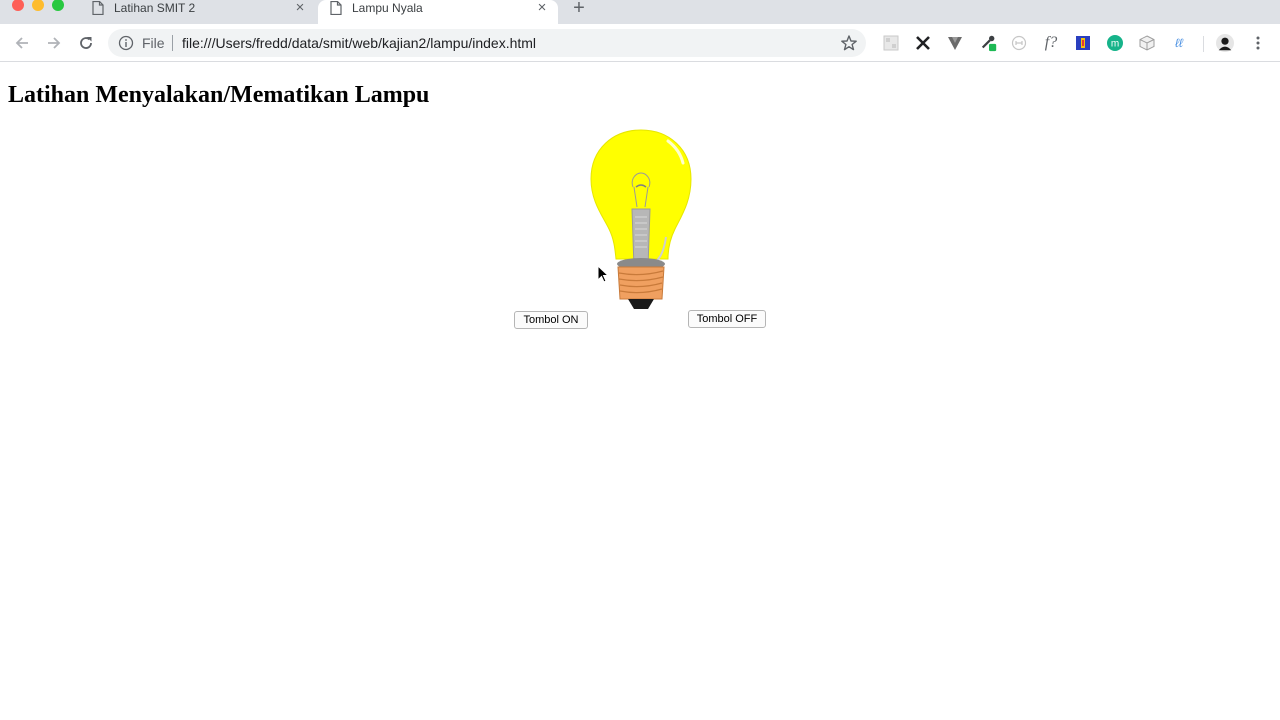 The height and width of the screenshot is (720, 1280). Describe the element at coordinates (198, 12) in the screenshot. I see `tab-latihan-smit: Latihan SMIT 2 ×` at that location.